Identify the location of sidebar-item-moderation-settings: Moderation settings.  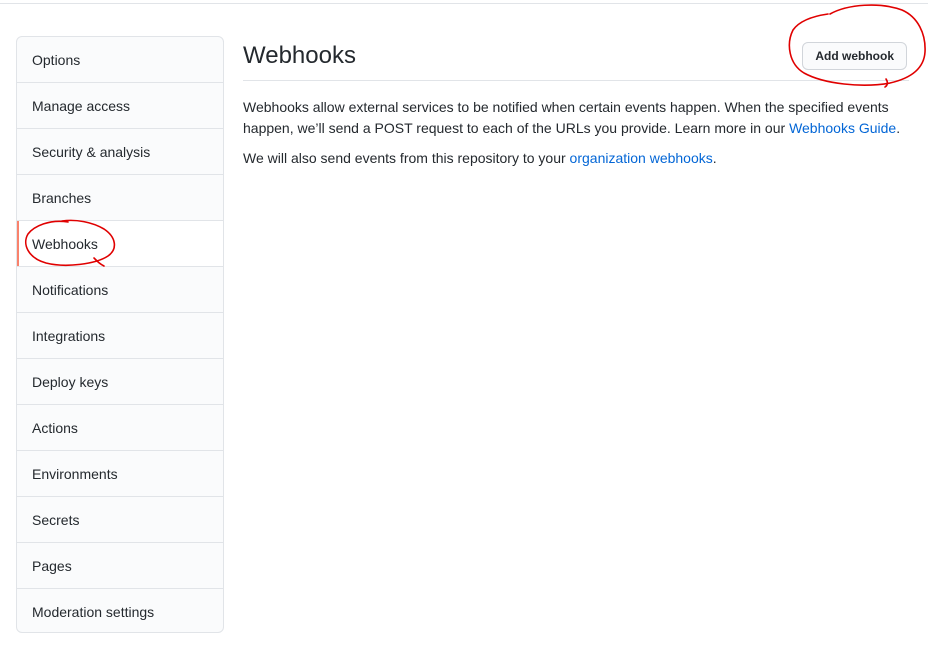
(120, 610).